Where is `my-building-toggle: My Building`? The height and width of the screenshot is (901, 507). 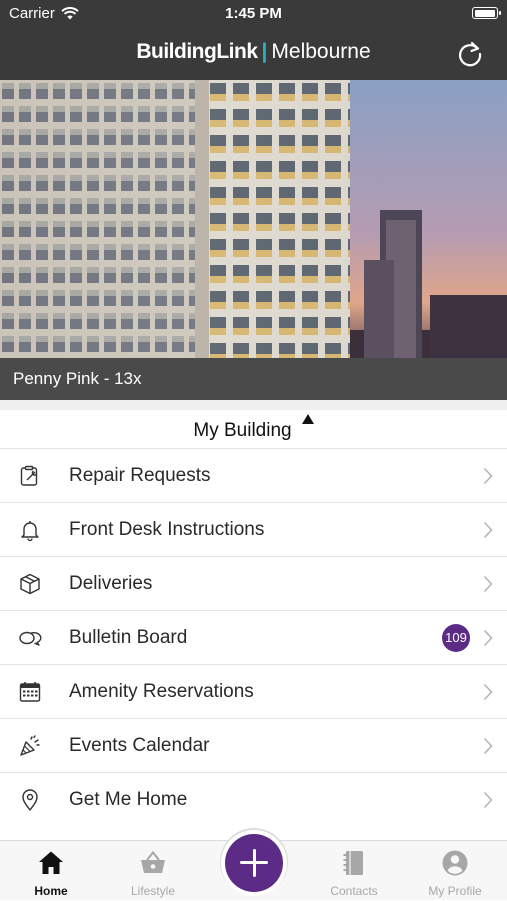
my-building-toggle: My Building is located at coordinates (253, 429).